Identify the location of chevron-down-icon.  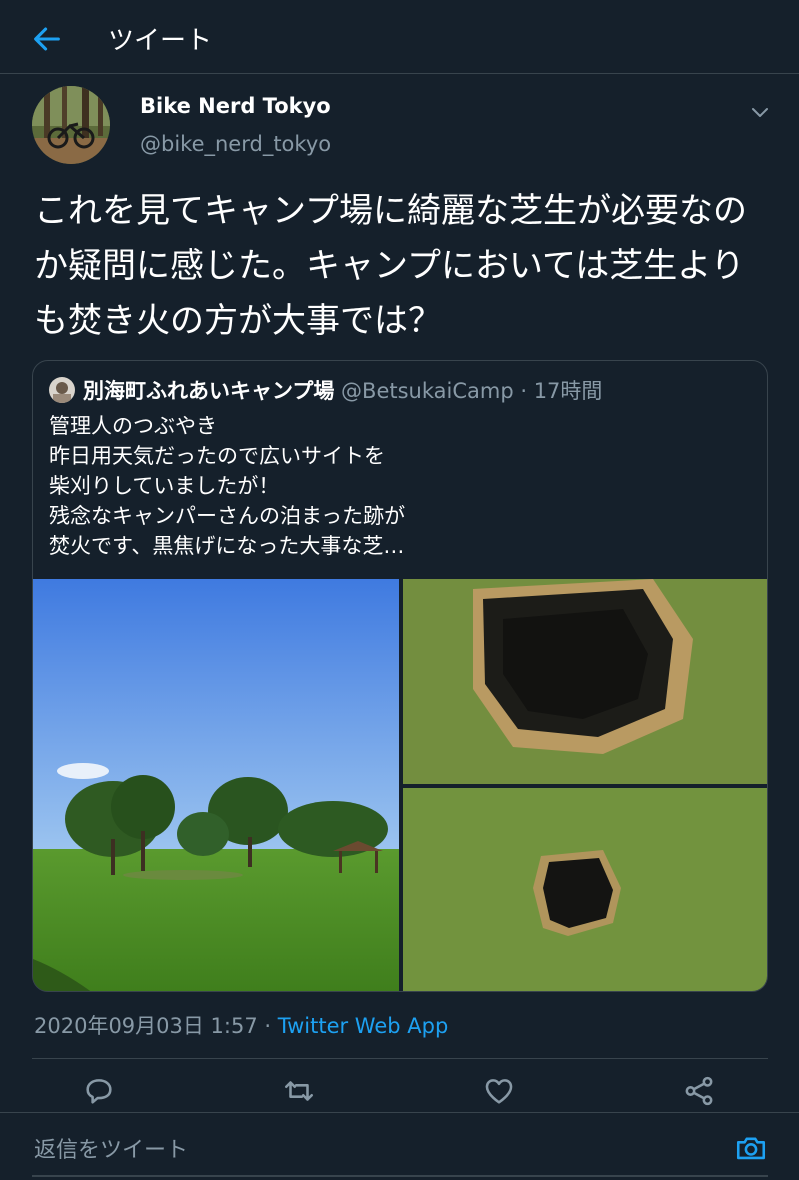
(760, 112).